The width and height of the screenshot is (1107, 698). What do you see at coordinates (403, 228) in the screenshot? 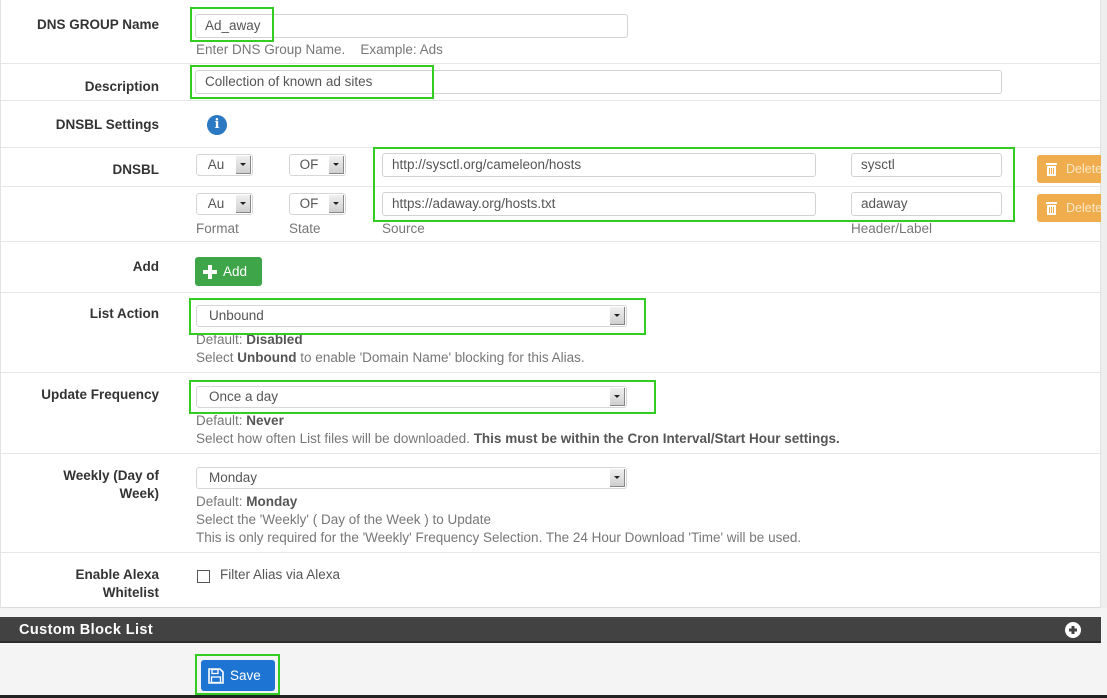
I see `source-column-label: Source` at bounding box center [403, 228].